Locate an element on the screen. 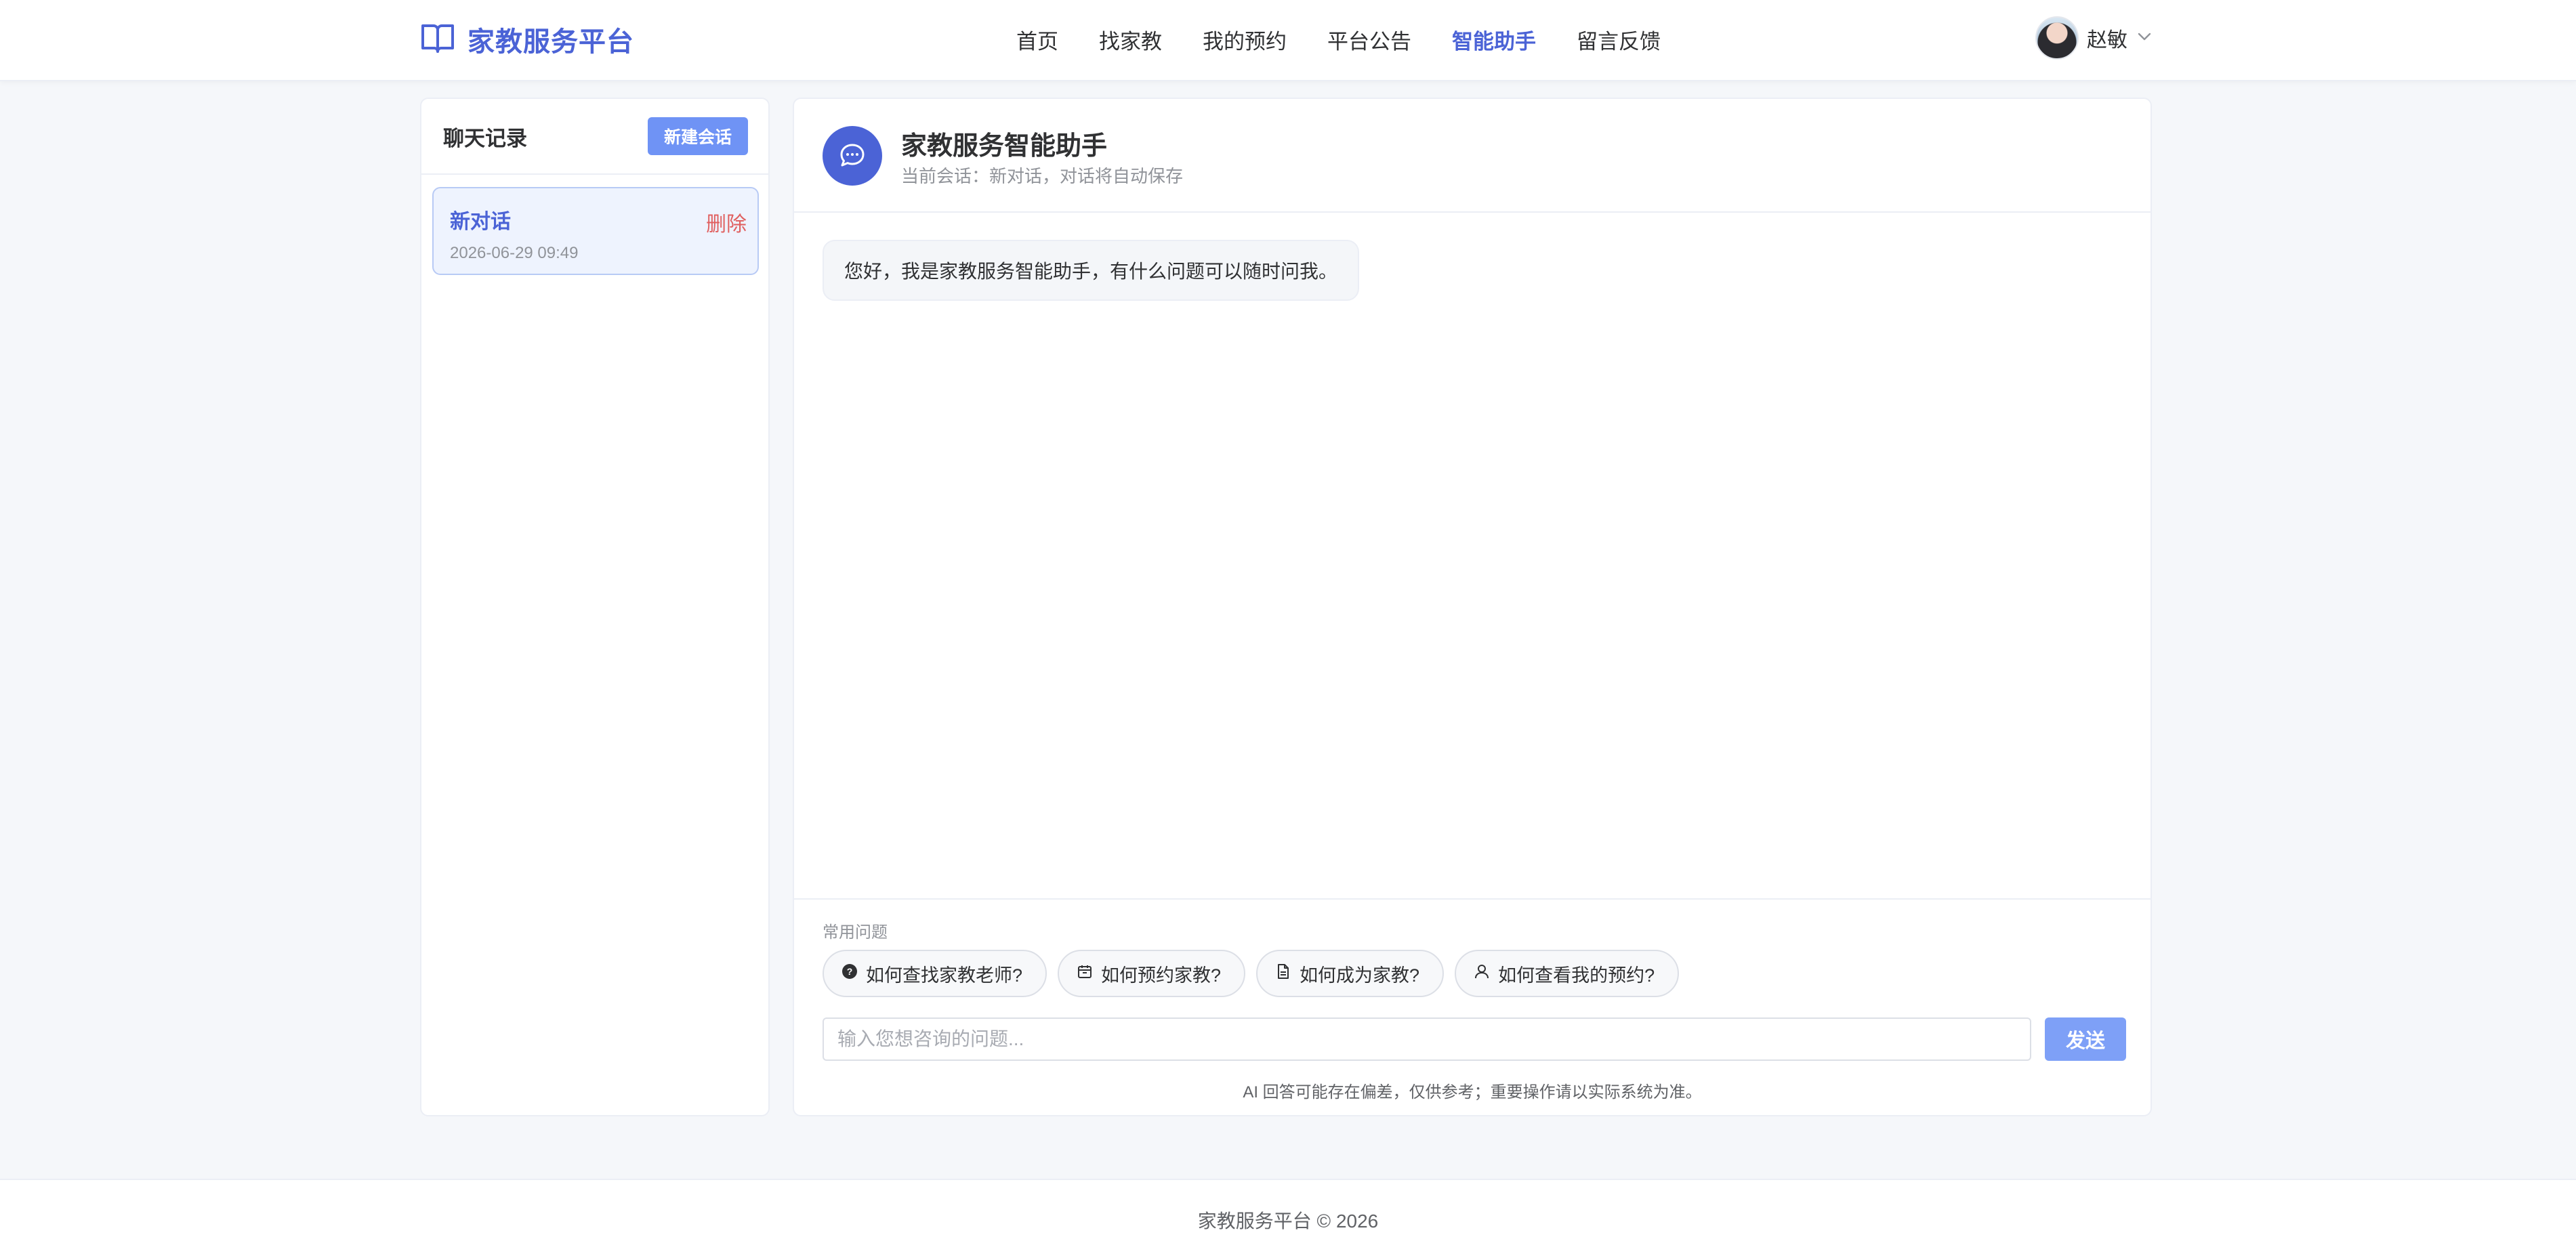  assistant-message: 您好，我是家教服务智能助手，有什么问题可以随时问我。 is located at coordinates (1091, 270).